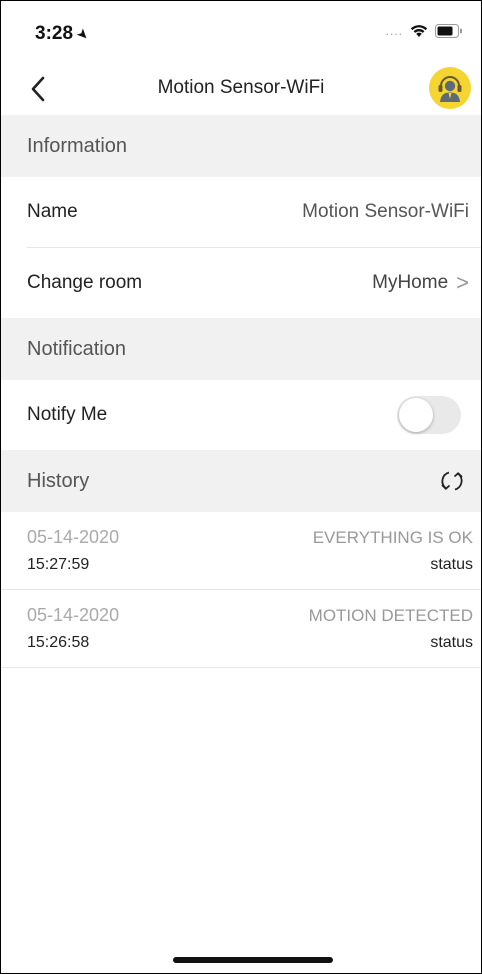 The height and width of the screenshot is (974, 482). Describe the element at coordinates (462, 282) in the screenshot. I see `chevron-right-icon: >` at that location.